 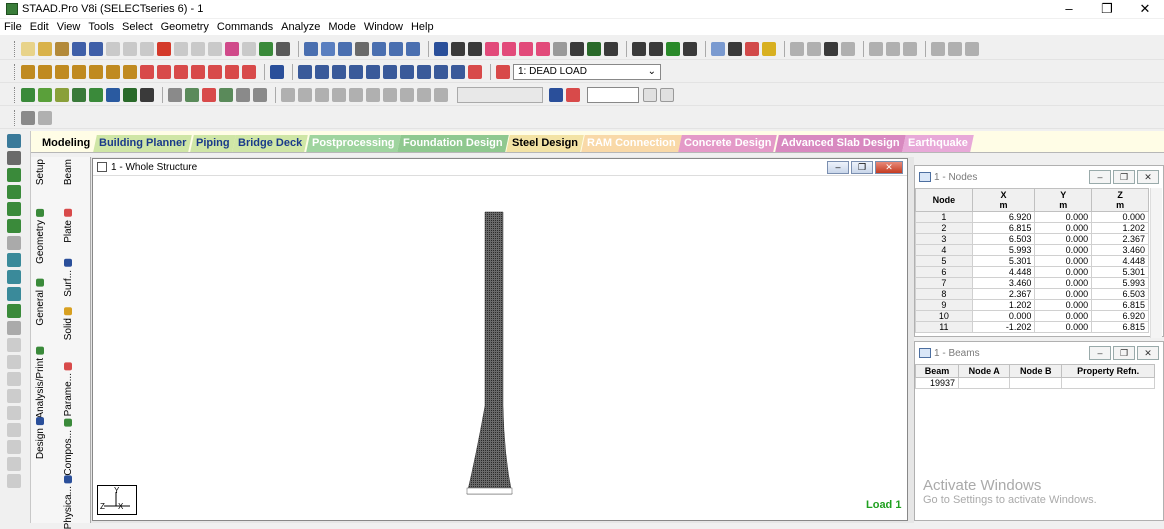 I want to click on table-icon, so click(x=147, y=94).